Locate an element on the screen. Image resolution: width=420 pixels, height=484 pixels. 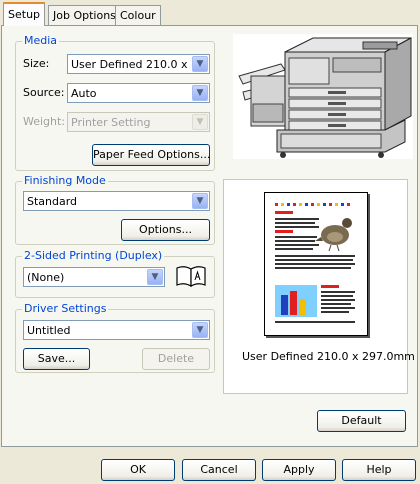
page-preview-paper is located at coordinates (316, 264).